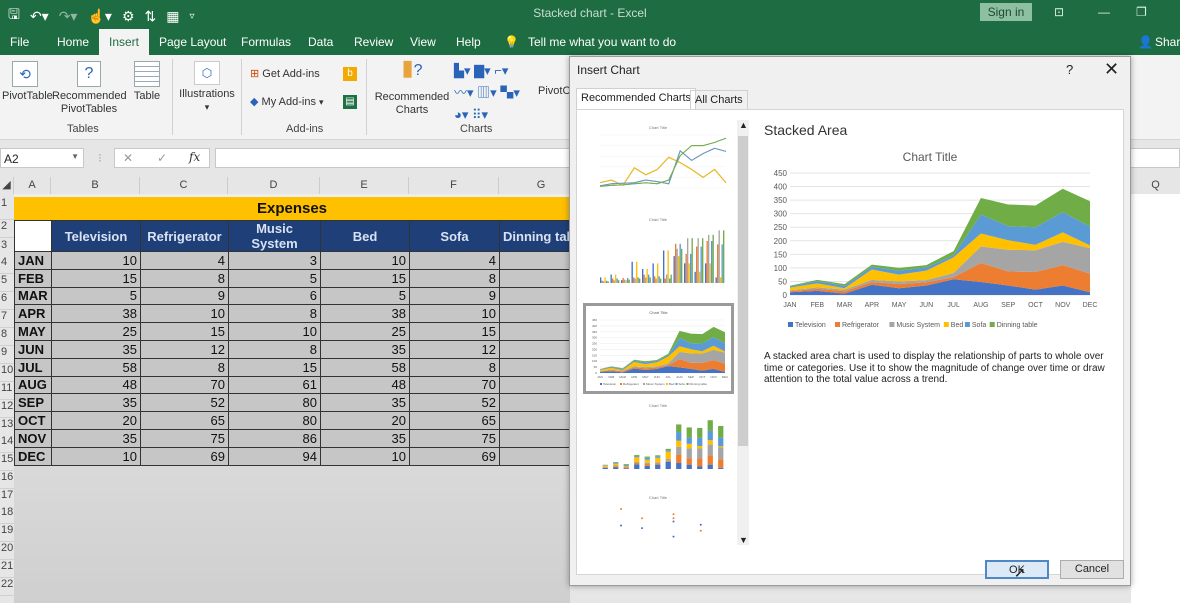  What do you see at coordinates (365, 236) in the screenshot?
I see `header-bed: Bed` at bounding box center [365, 236].